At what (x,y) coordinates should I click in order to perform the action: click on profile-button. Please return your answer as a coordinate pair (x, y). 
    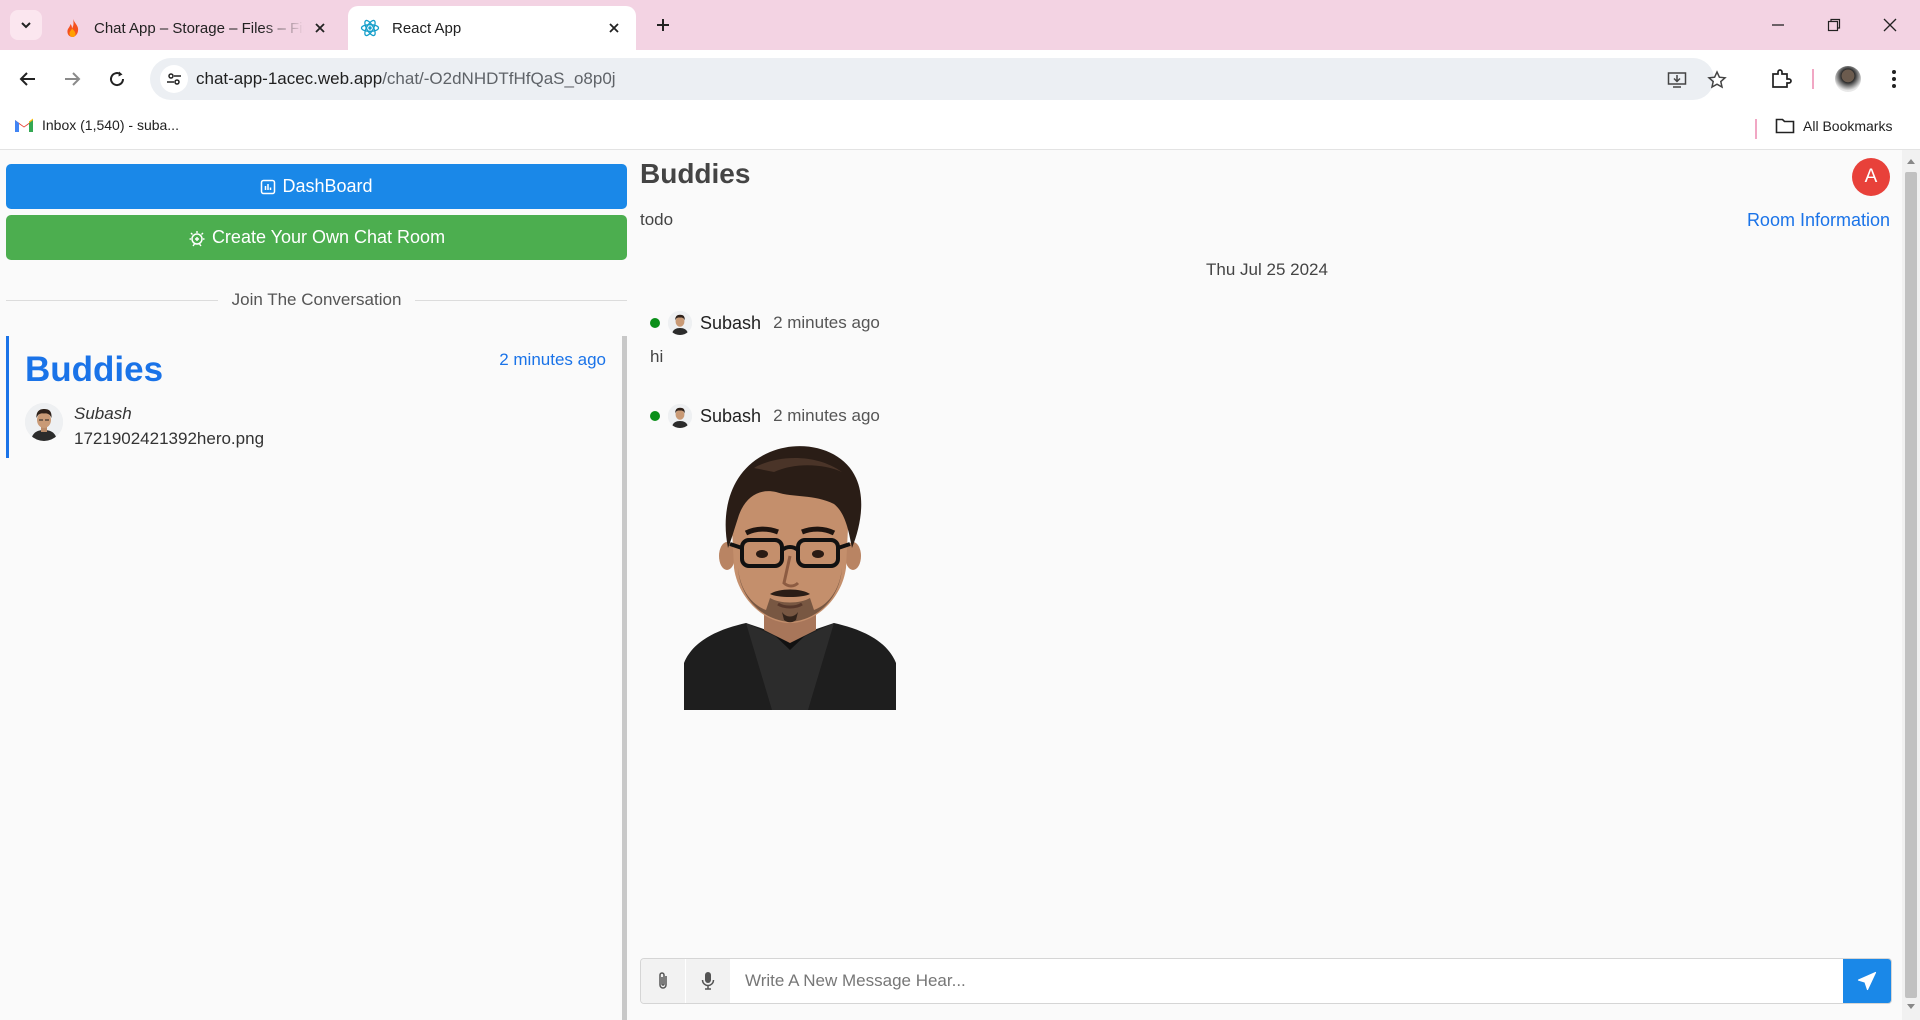
    Looking at the image, I should click on (1848, 79).